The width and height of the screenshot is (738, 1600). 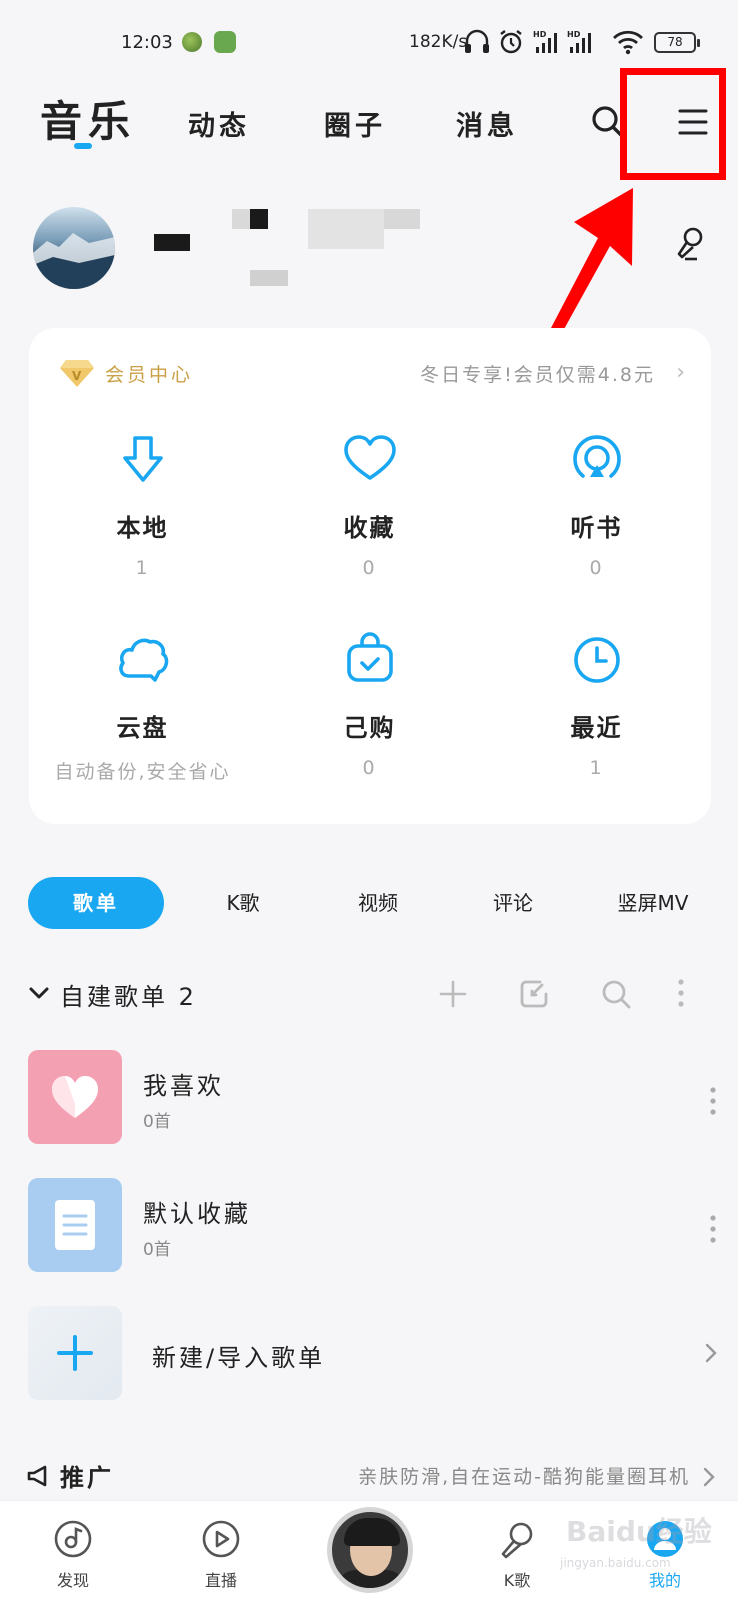 I want to click on network-rate: 182K/s, so click(x=438, y=42).